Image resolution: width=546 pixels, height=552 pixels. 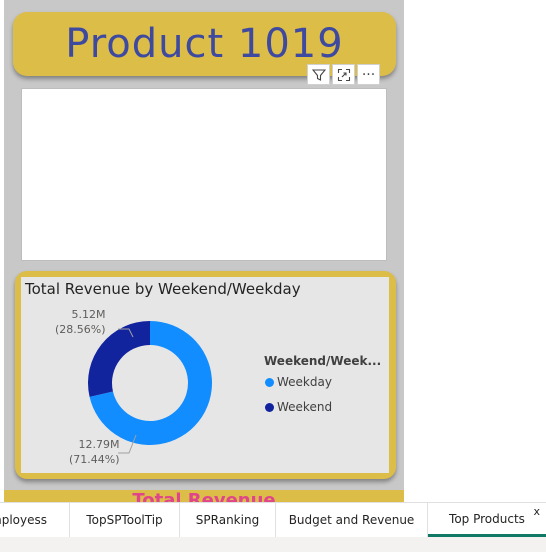 I want to click on more-options-icon: ···, so click(x=368, y=74).